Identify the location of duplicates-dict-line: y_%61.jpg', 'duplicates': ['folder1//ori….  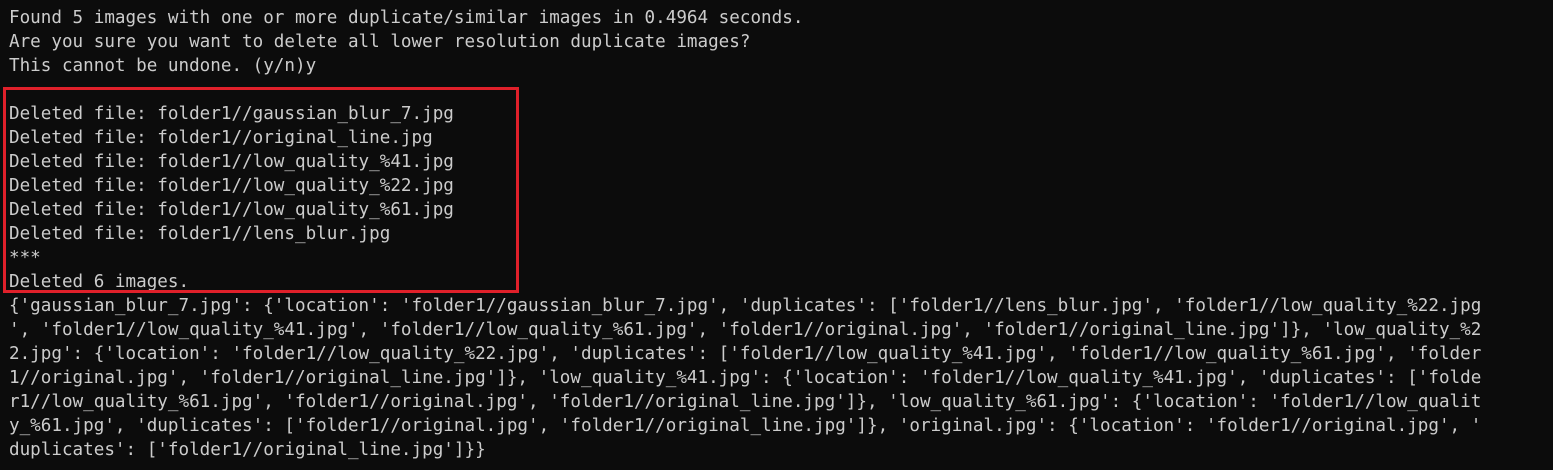
(745, 426).